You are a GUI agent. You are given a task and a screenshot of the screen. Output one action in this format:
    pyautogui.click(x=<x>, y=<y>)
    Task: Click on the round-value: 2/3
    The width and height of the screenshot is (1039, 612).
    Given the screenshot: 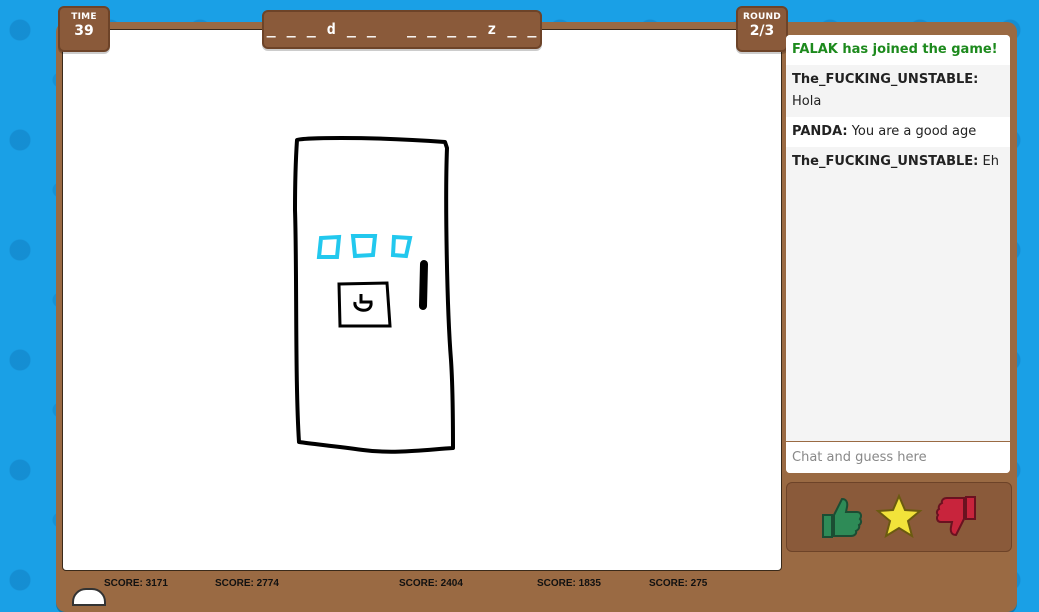 What is the action you would take?
    pyautogui.click(x=762, y=31)
    